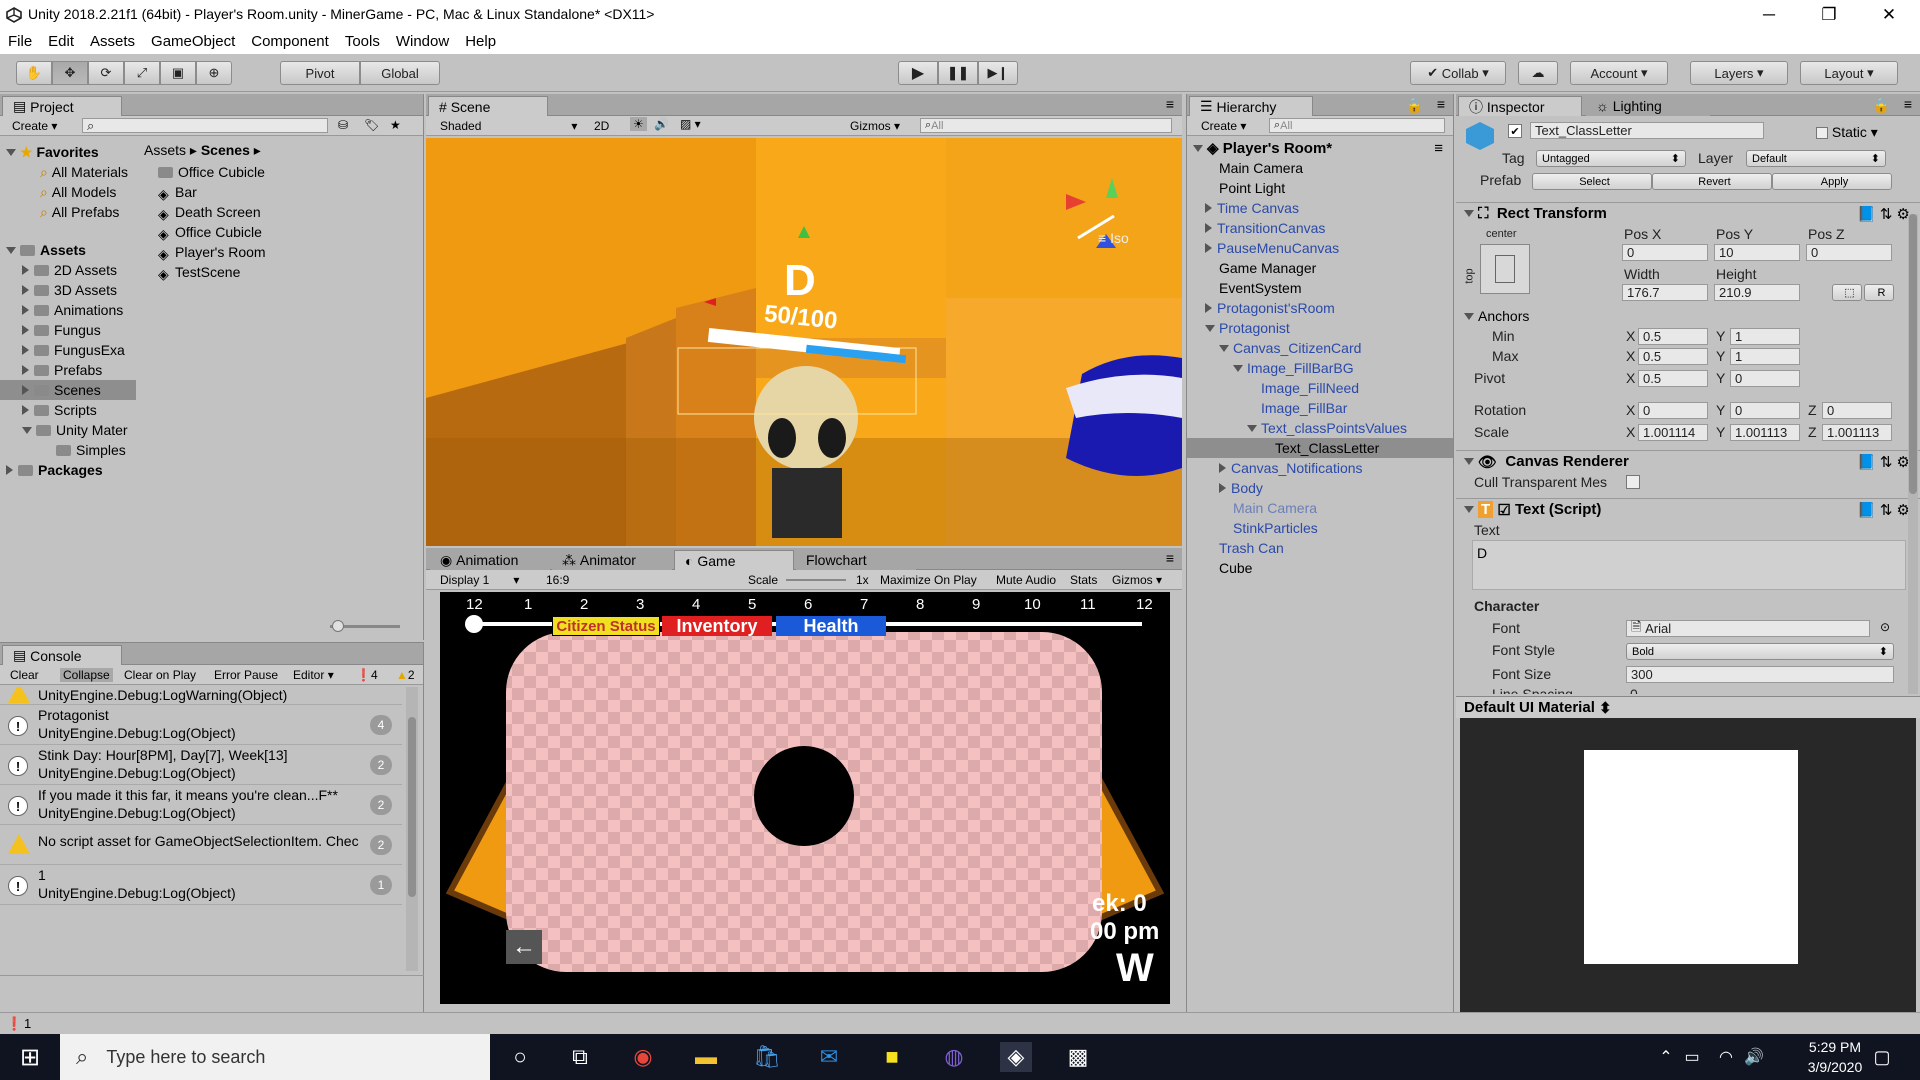  Describe the element at coordinates (1515, 131) in the screenshot. I see `active-checkbox: ✔` at that location.